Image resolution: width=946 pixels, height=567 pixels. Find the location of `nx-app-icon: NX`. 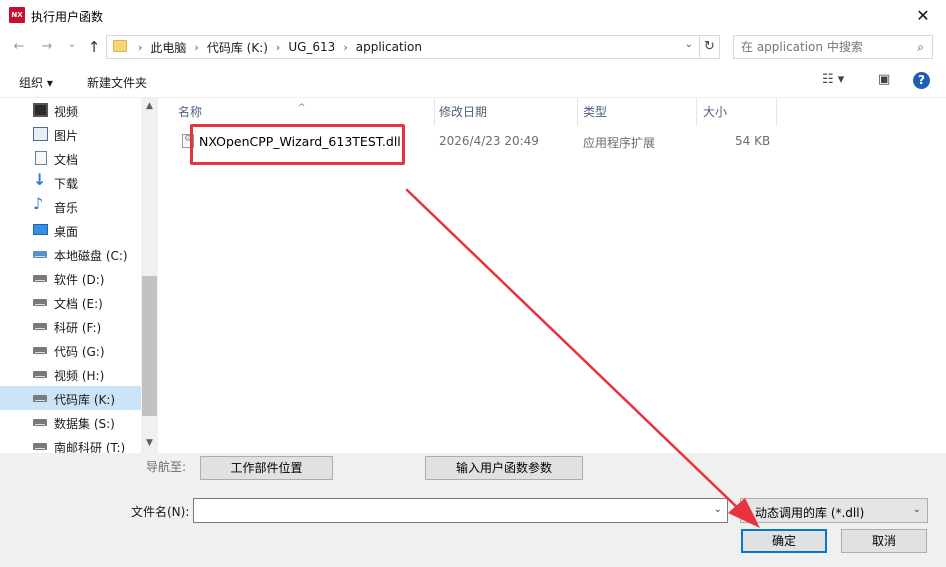

nx-app-icon: NX is located at coordinates (17, 15).